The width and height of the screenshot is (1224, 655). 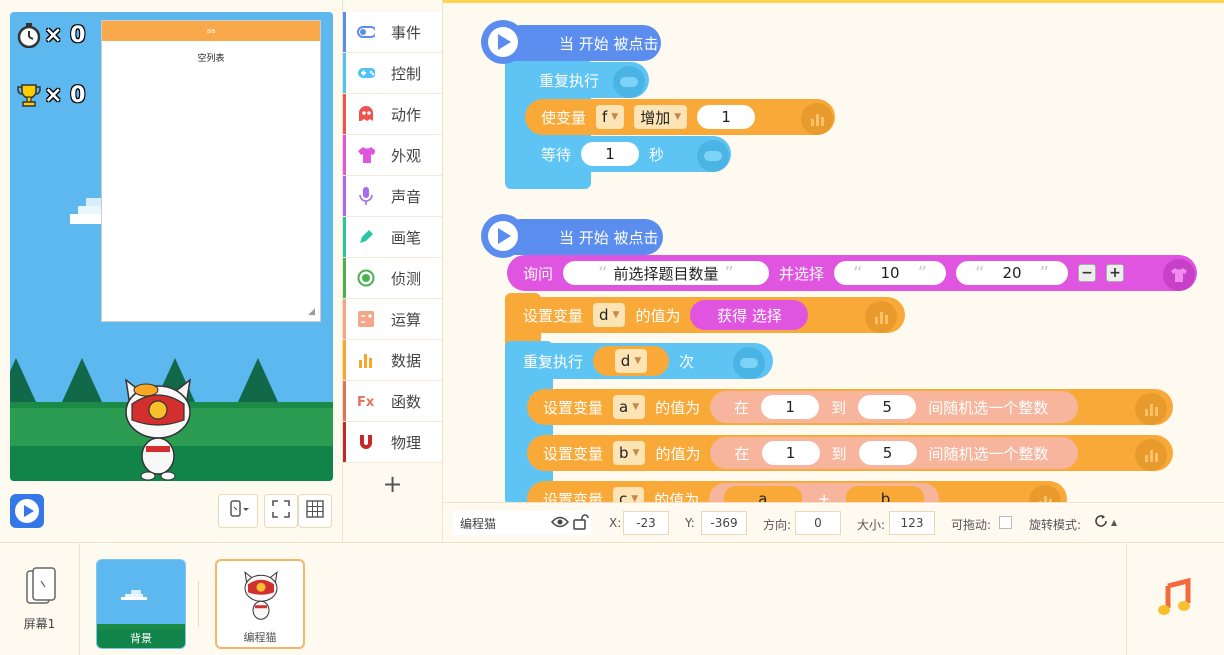 What do you see at coordinates (50, 95) in the screenshot?
I see `trophy-counter: × 0` at bounding box center [50, 95].